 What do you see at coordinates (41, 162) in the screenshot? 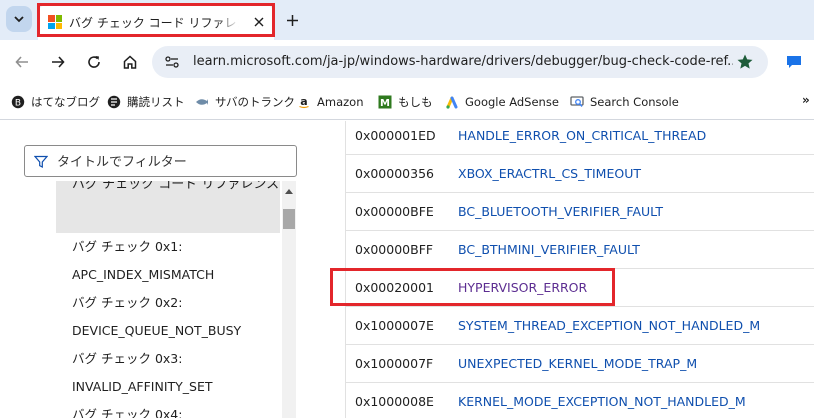
I see `filter-icon` at bounding box center [41, 162].